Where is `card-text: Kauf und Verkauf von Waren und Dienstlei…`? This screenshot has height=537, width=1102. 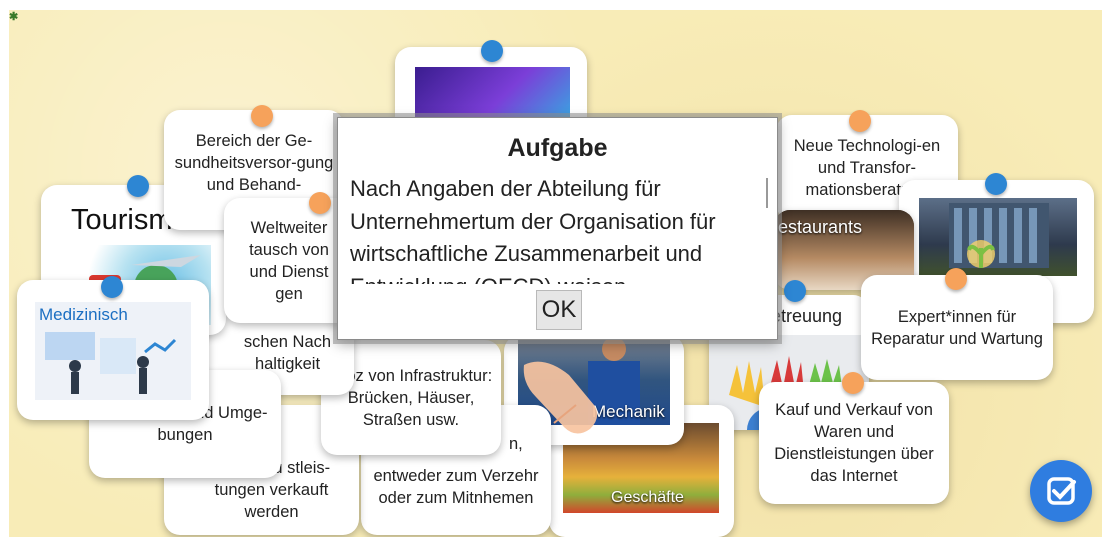
card-text: Kauf und Verkauf von Waren und Dienstlei… is located at coordinates (854, 443).